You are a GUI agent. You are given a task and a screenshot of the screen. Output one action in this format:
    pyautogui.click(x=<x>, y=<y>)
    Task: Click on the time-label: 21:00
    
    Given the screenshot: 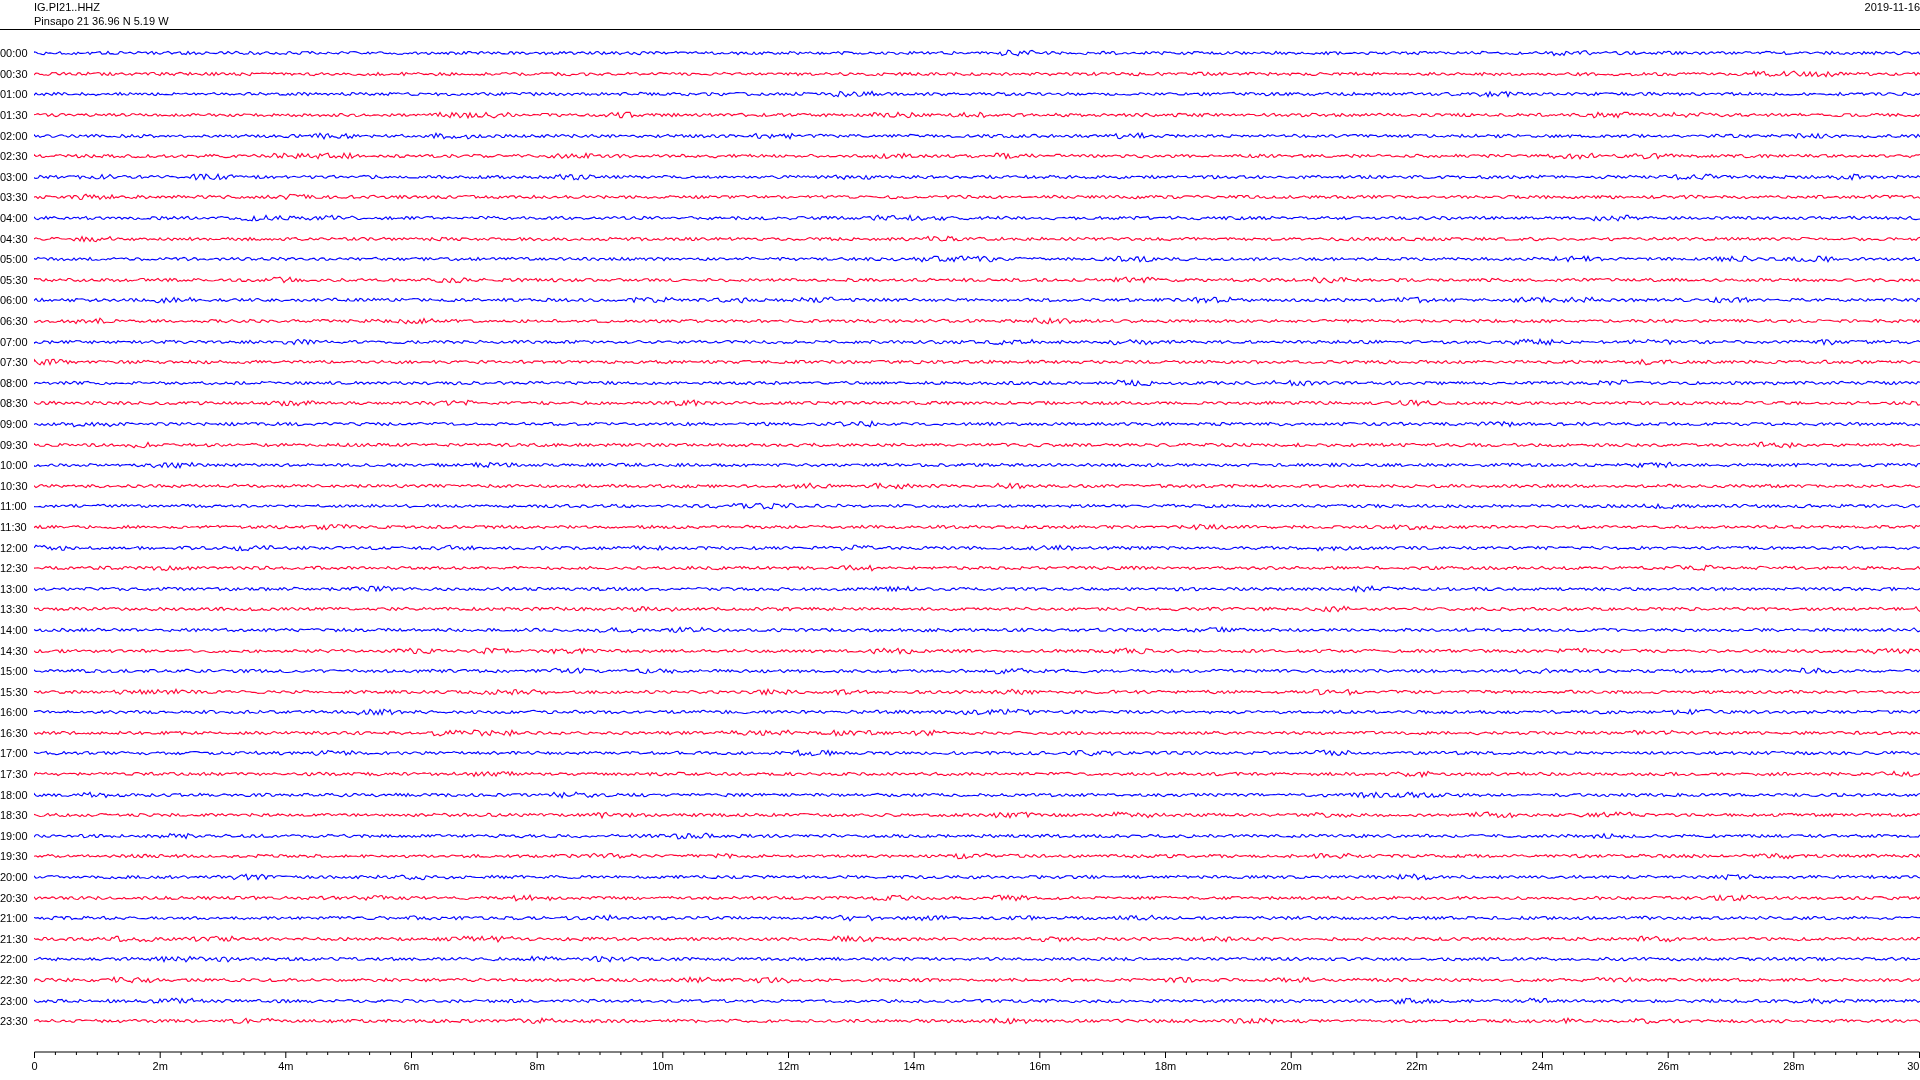 What is the action you would take?
    pyautogui.click(x=14, y=918)
    